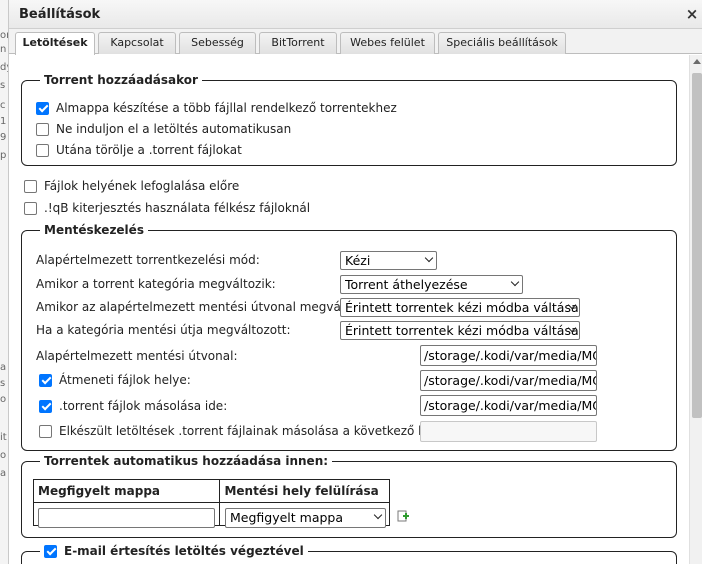 This screenshot has width=702, height=564. Describe the element at coordinates (355, 14) in the screenshot. I see `dialog-titlebar: Beállítások ×` at that location.